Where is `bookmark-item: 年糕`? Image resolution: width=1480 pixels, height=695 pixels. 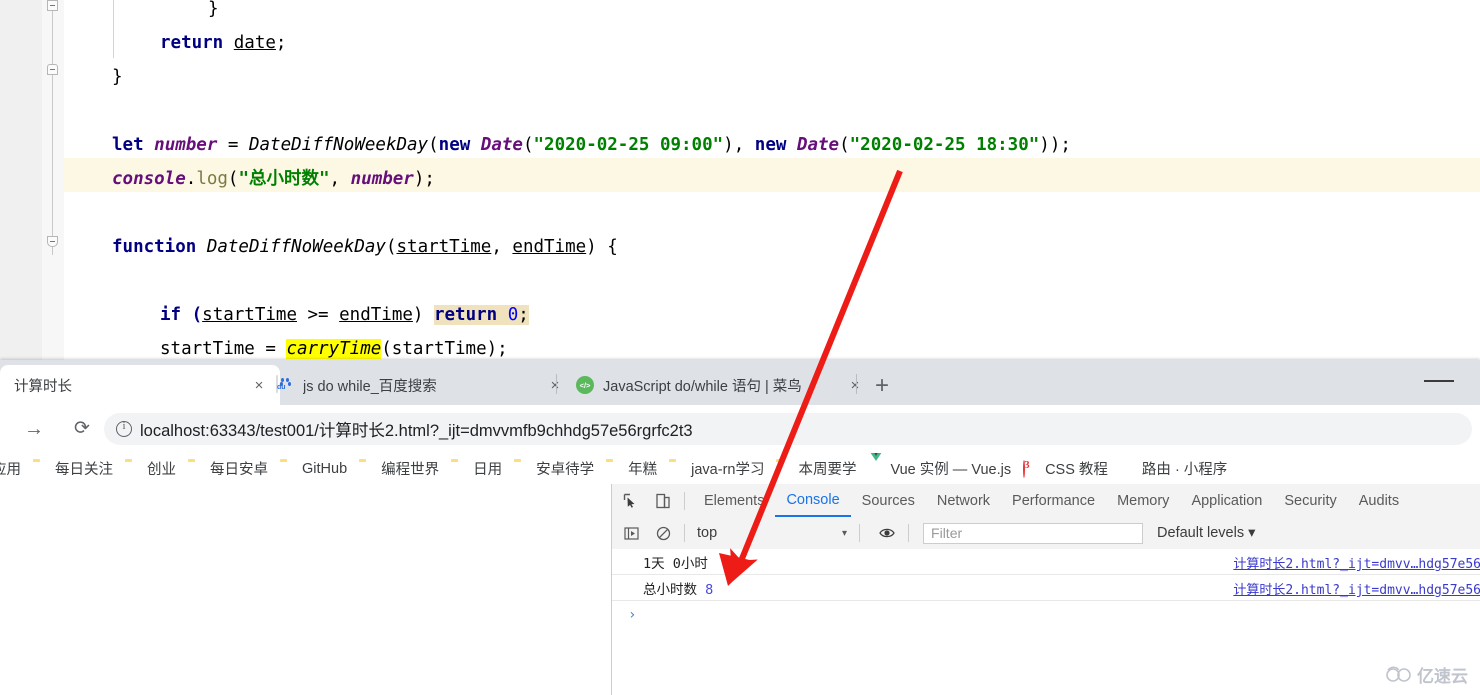
bookmark-item: 年糕 is located at coordinates (631, 469).